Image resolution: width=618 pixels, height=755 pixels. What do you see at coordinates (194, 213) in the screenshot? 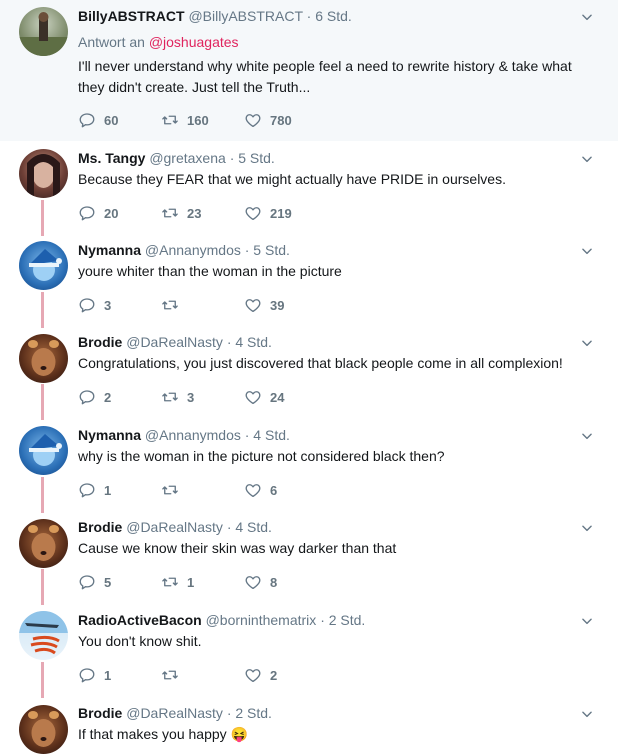
I see `retweet-count: 23` at bounding box center [194, 213].